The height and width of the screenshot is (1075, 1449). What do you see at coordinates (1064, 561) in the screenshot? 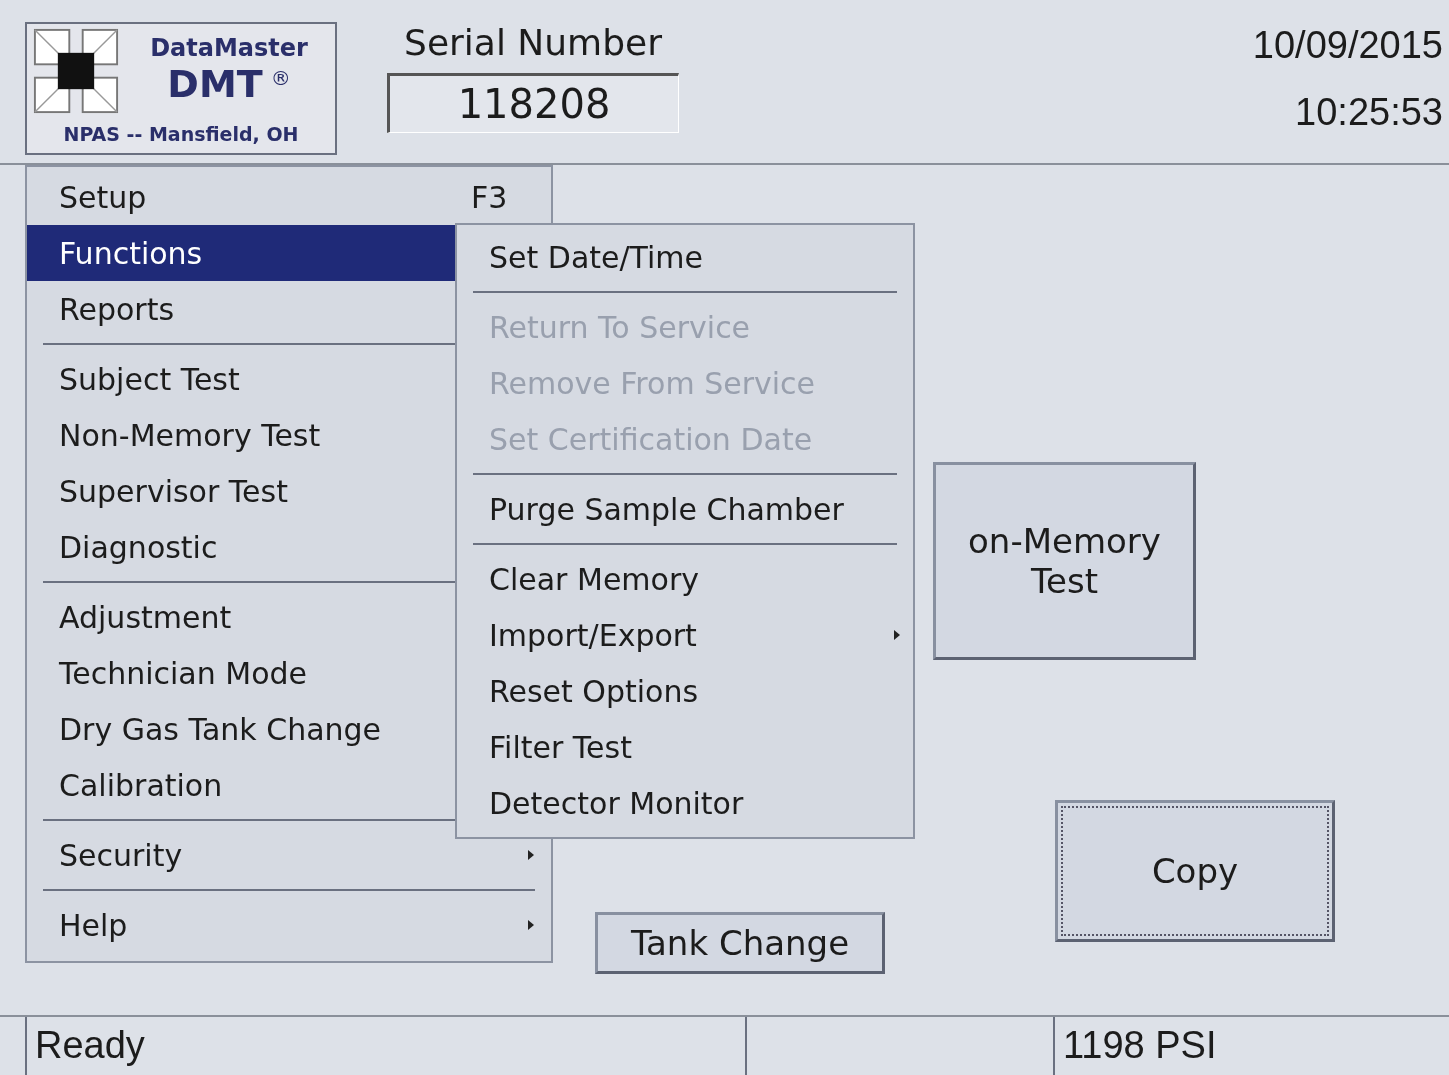
I see `non-memory-test-button: on-Memory Test` at bounding box center [1064, 561].